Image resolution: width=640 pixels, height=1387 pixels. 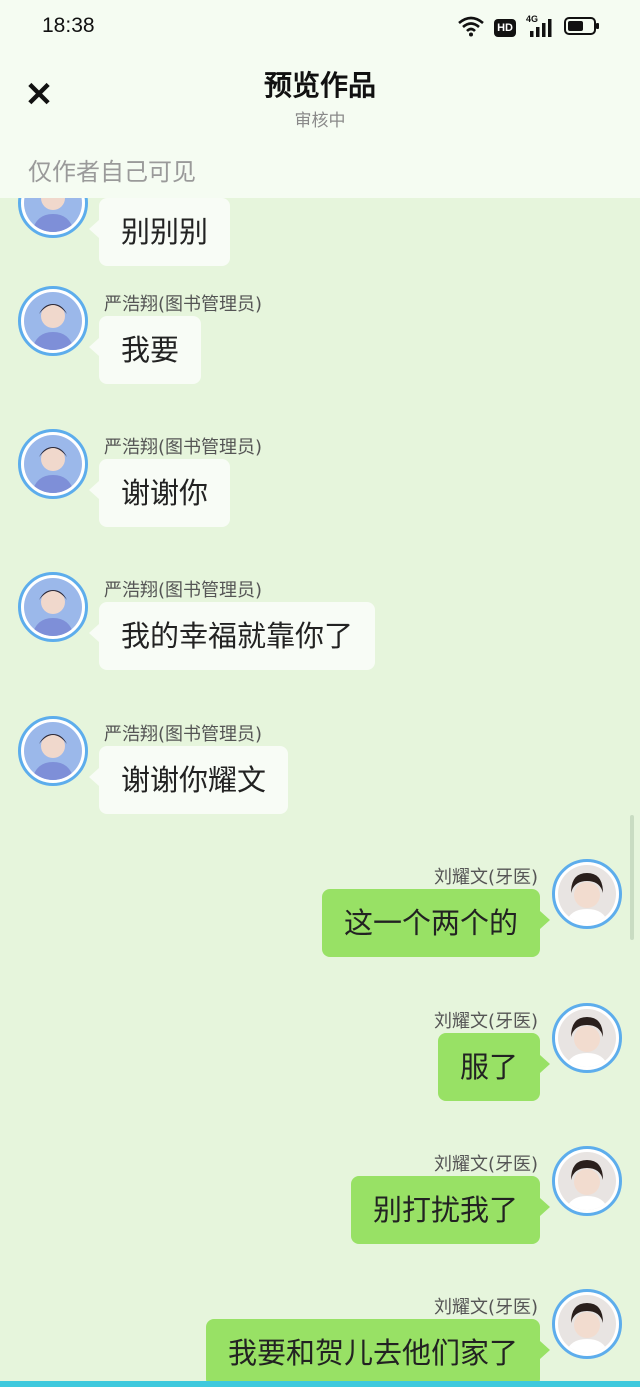 I want to click on message-bubble: 别别别, so click(x=159, y=232).